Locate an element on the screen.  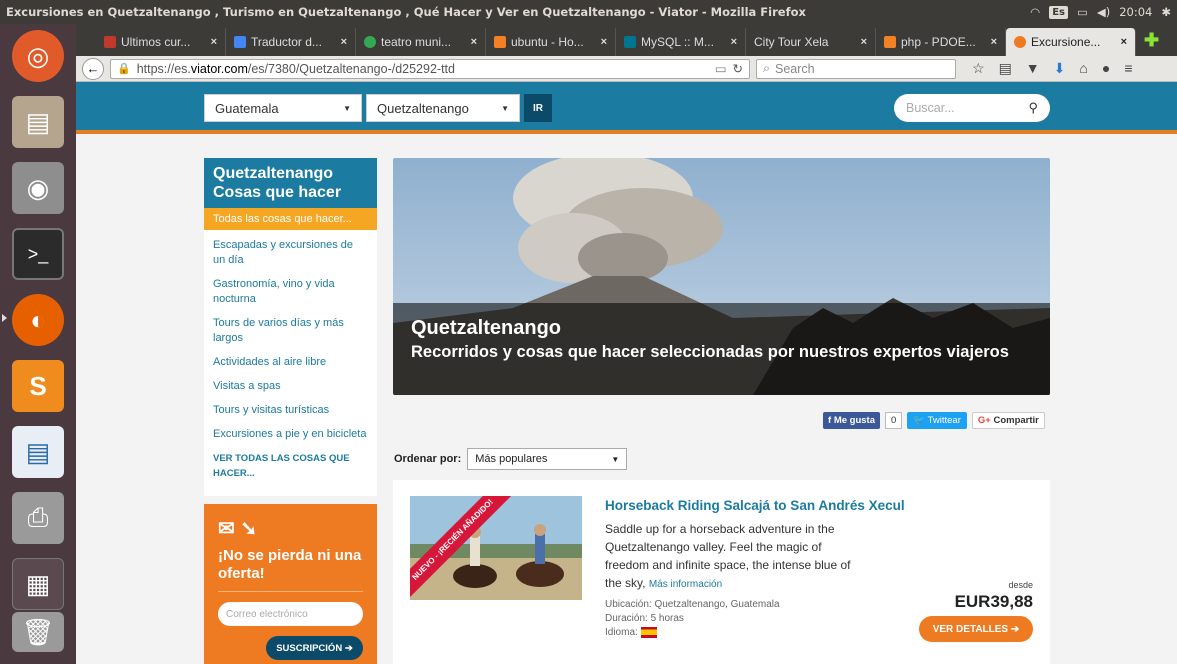
promo-title: ¡No se pierda ni una oferta! is located at coordinates (290, 569).